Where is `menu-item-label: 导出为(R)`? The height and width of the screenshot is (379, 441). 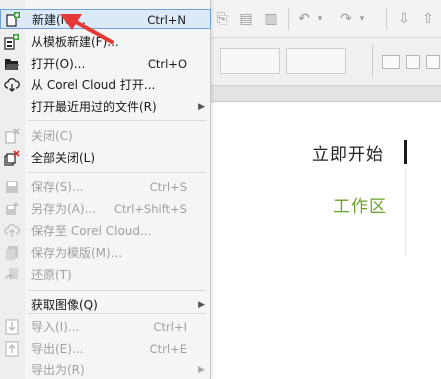
menu-item-label: 导出为(R) is located at coordinates (58, 370).